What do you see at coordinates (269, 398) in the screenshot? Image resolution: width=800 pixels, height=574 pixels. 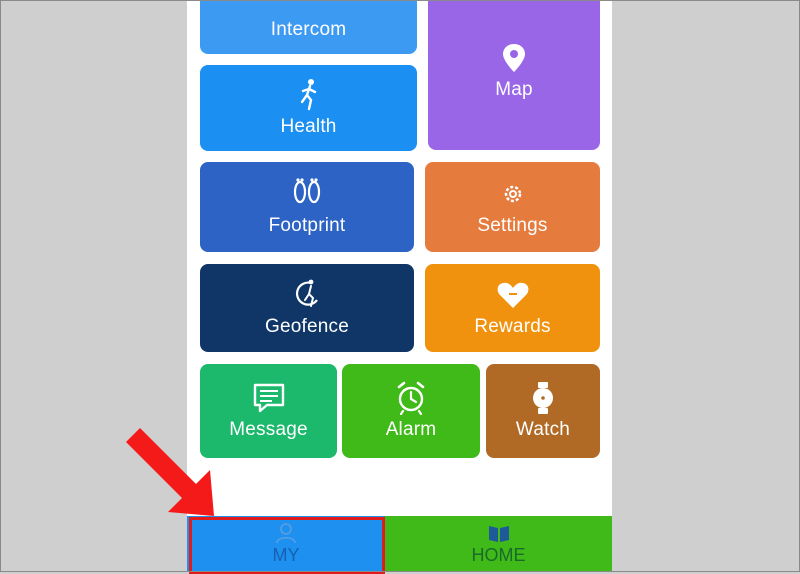 I see `message-icon` at bounding box center [269, 398].